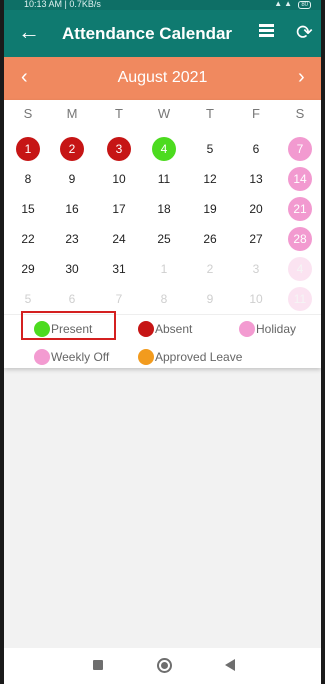 This screenshot has width=325, height=684. What do you see at coordinates (266, 31) in the screenshot?
I see `list-view-icon` at bounding box center [266, 31].